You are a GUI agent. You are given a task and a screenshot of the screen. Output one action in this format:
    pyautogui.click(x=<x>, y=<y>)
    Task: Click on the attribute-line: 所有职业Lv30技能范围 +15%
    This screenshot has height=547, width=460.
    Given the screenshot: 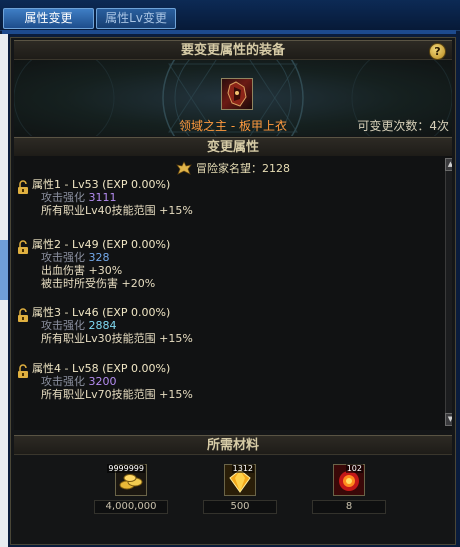 What is the action you would take?
    pyautogui.click(x=117, y=338)
    